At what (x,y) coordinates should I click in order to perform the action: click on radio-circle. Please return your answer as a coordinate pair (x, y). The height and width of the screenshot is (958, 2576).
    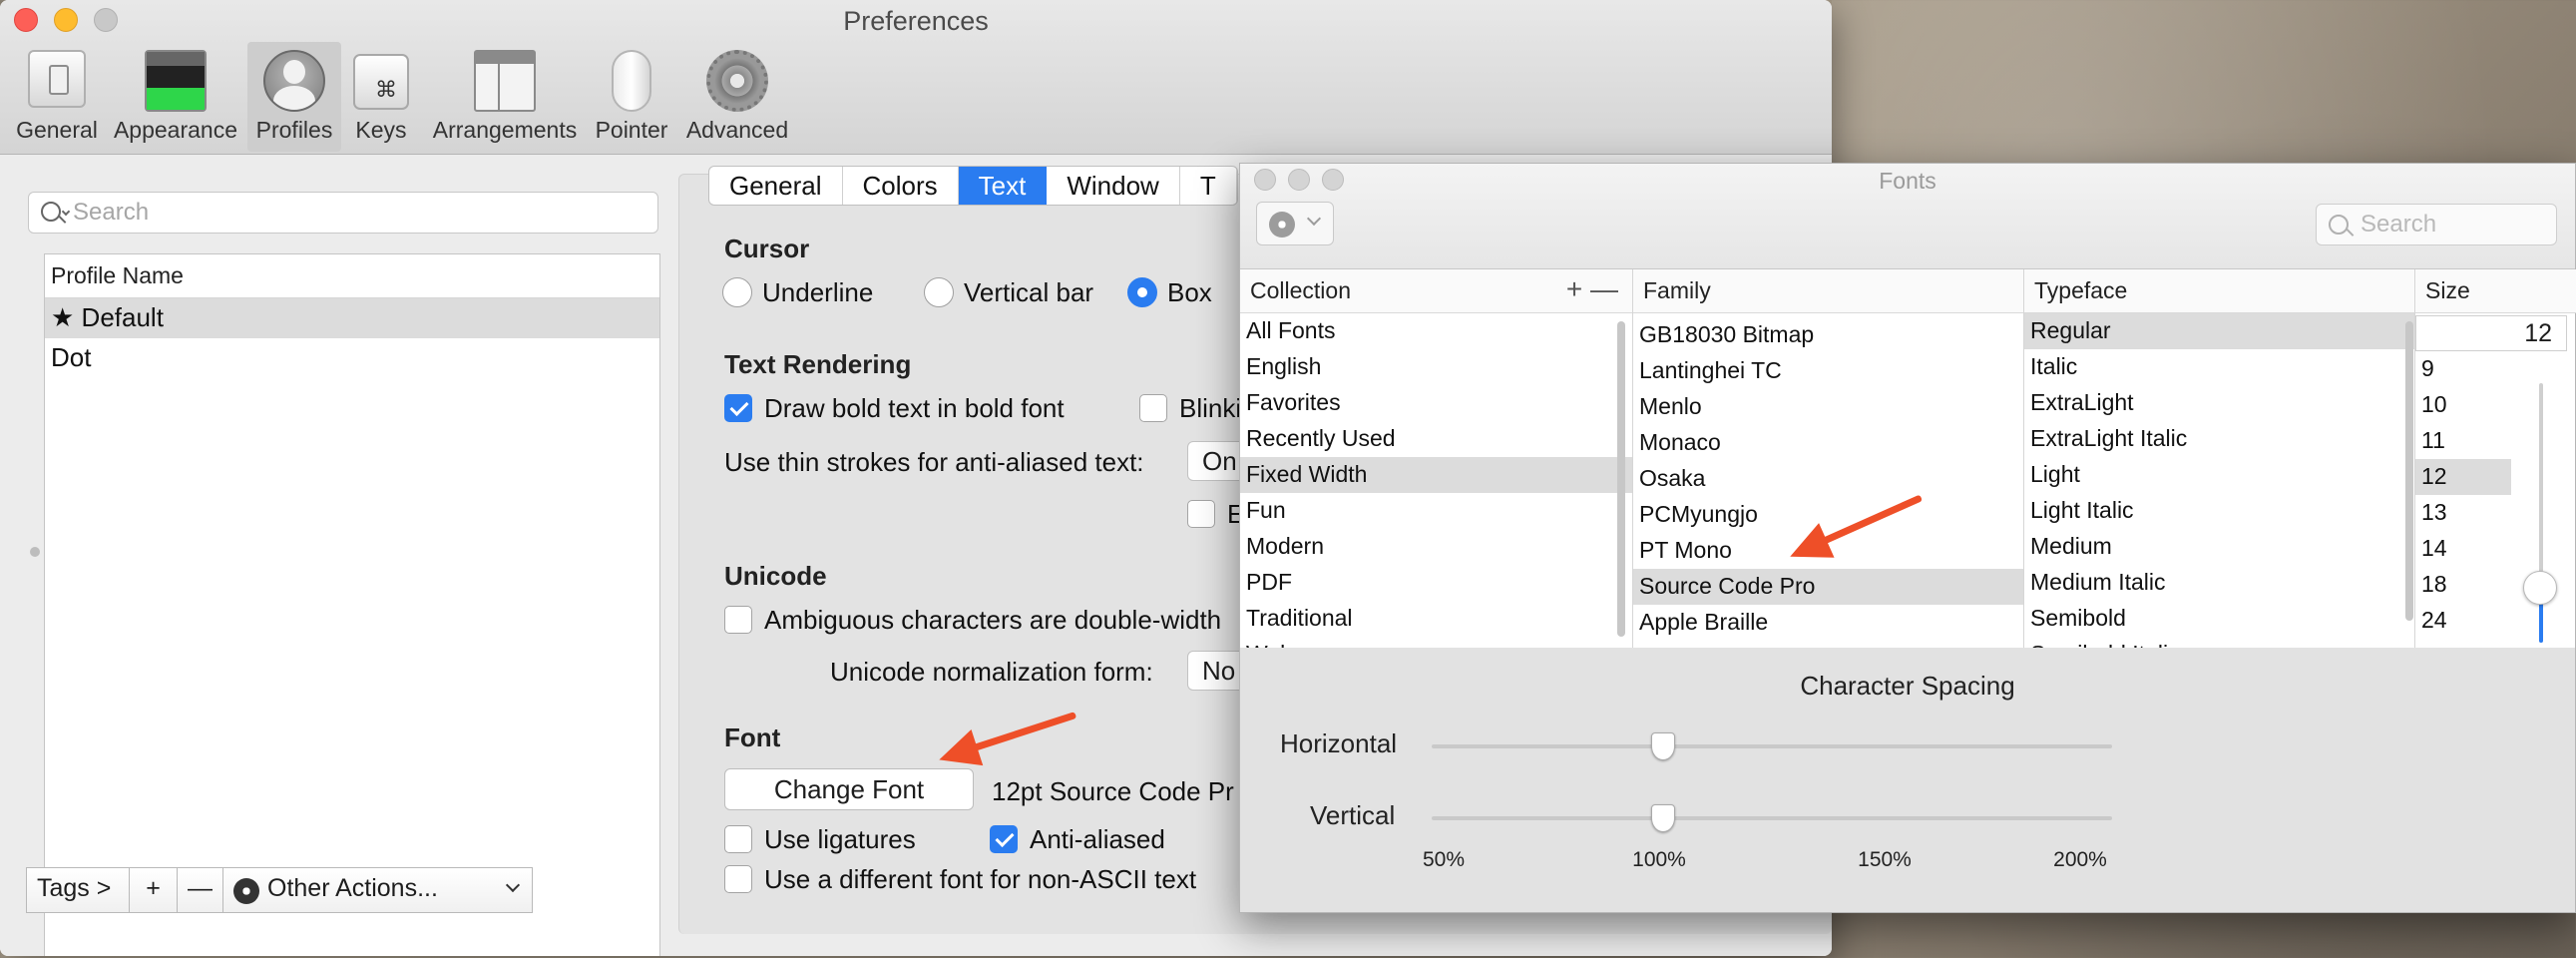
    Looking at the image, I should click on (939, 292).